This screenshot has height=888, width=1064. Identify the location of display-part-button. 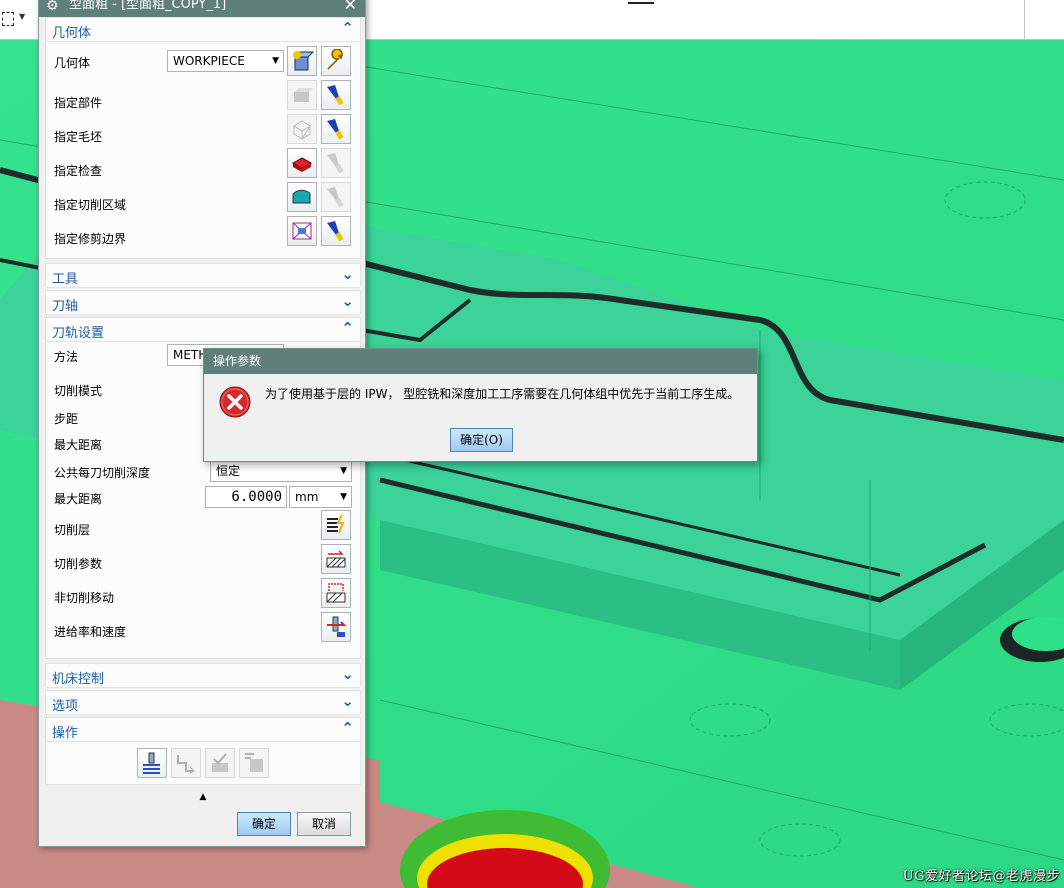
(336, 95).